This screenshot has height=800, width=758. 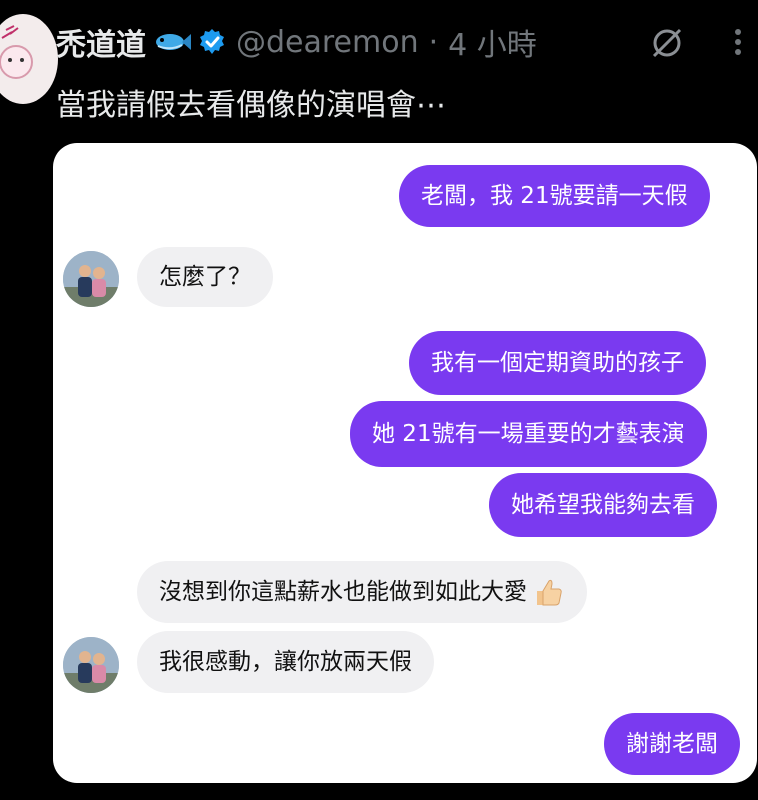 What do you see at coordinates (738, 42) in the screenshot?
I see `more-icon` at bounding box center [738, 42].